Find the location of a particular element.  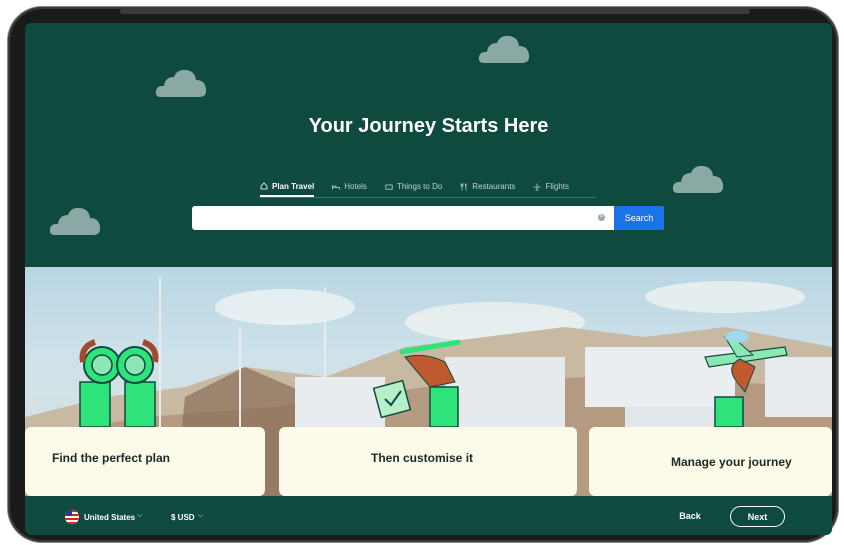

search-bar: × Search is located at coordinates (428, 219).